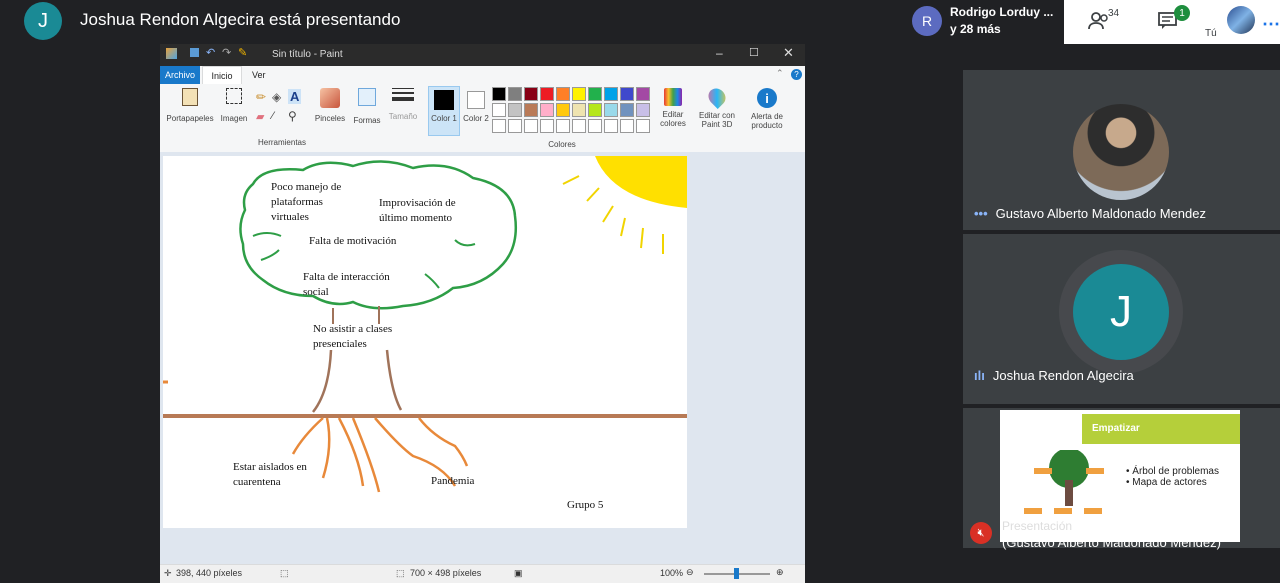 Image resolution: width=1280 pixels, height=583 pixels. I want to click on color2-button: Color 2, so click(476, 111).